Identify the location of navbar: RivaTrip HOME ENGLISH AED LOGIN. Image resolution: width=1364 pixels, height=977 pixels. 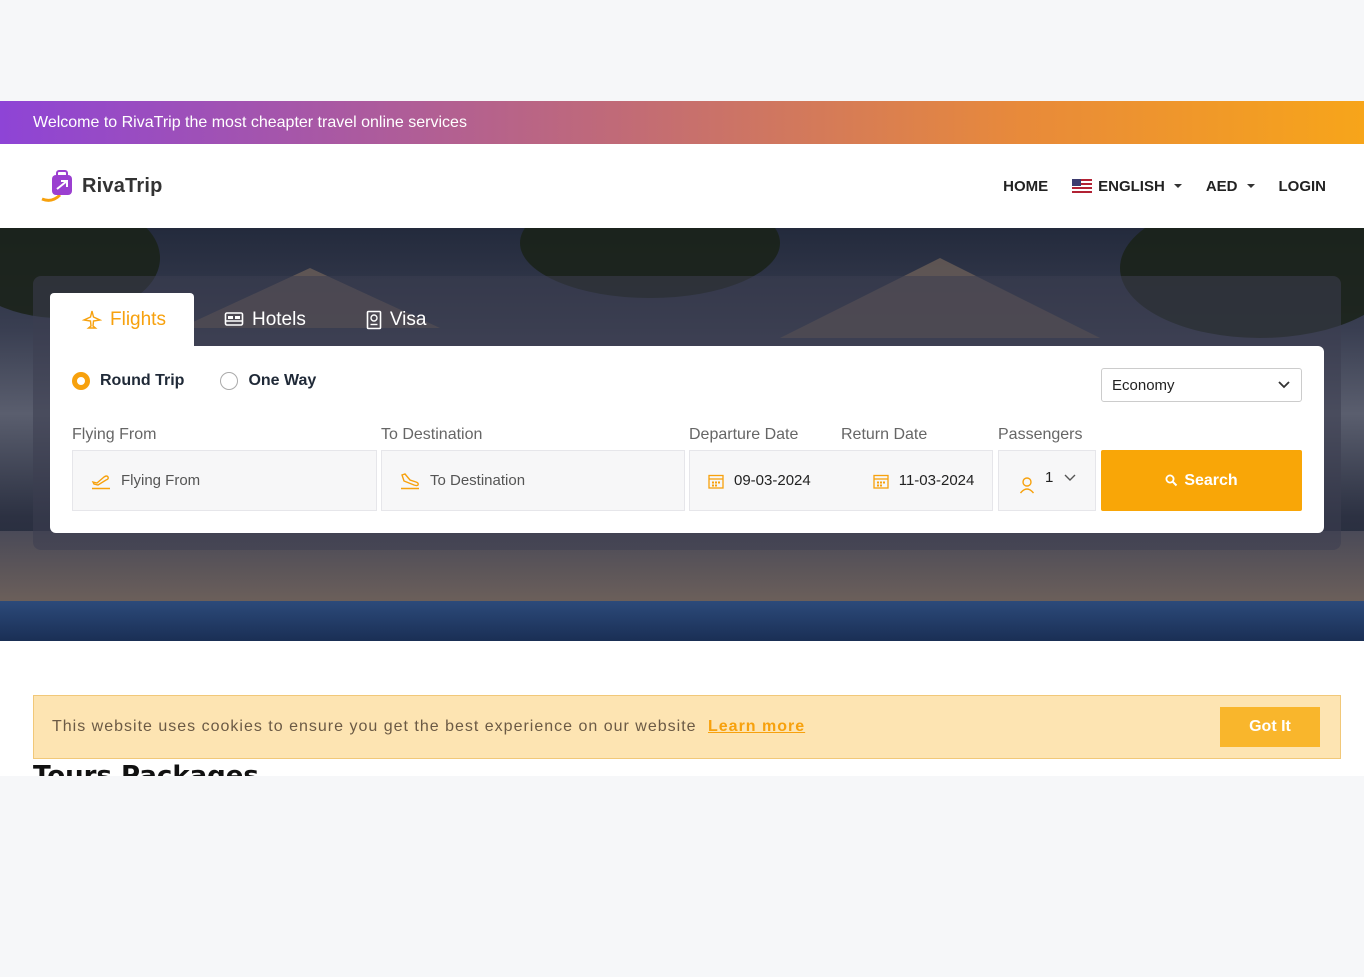
(682, 186).